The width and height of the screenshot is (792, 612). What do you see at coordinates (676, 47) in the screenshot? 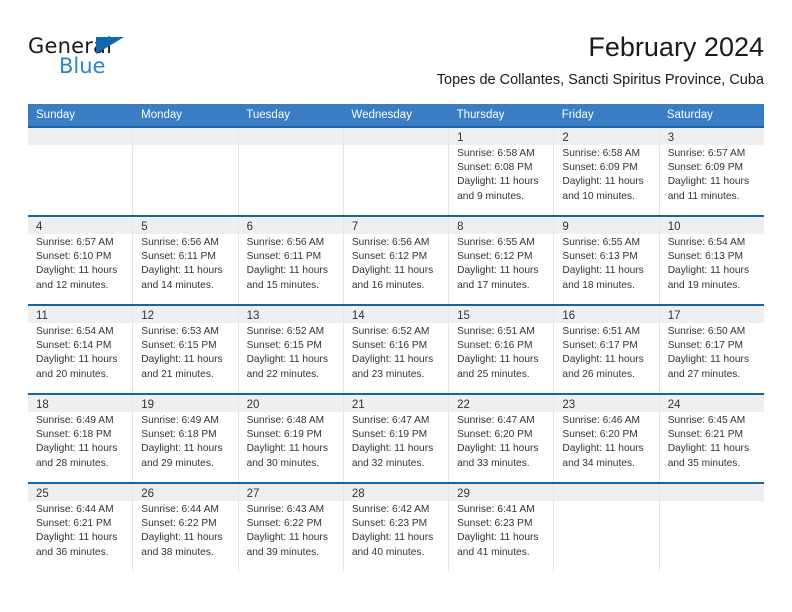
I see `page-title: February 2024` at bounding box center [676, 47].